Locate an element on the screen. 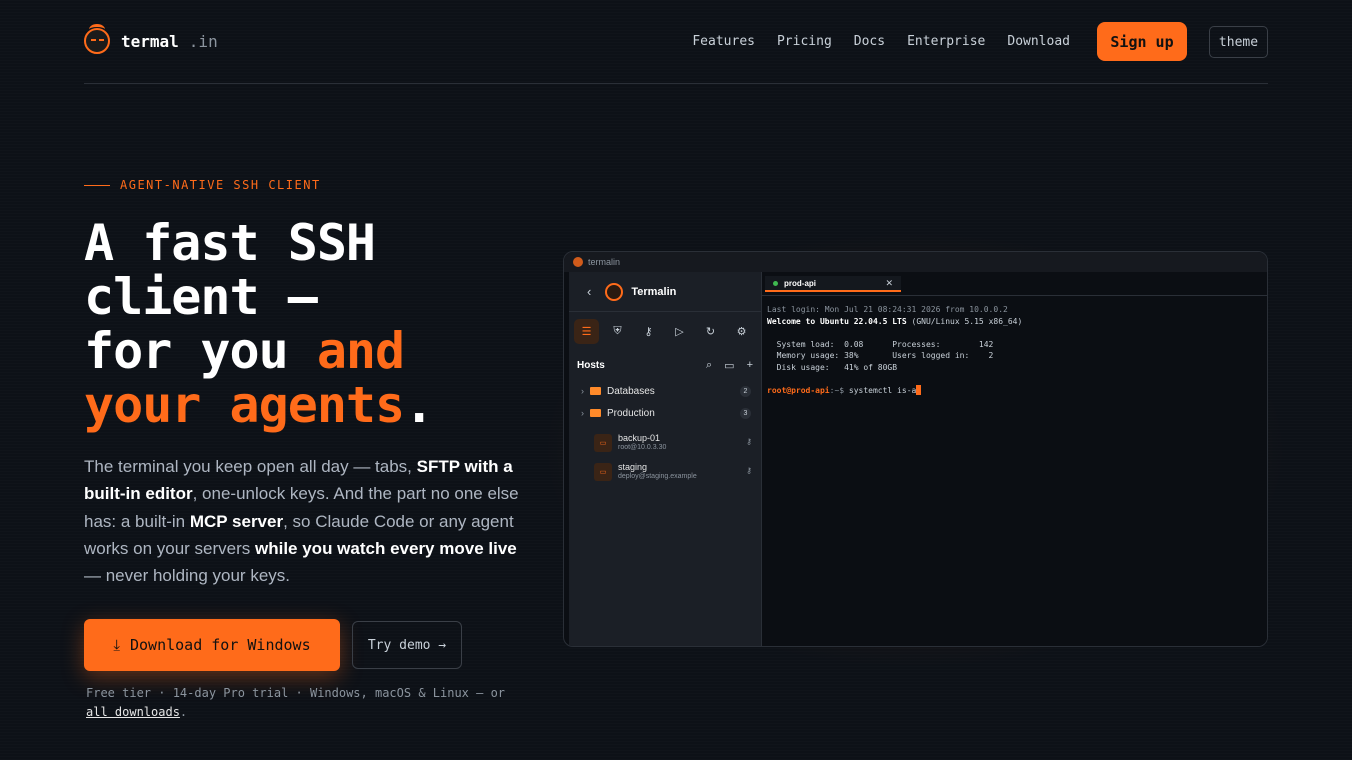  chevron-left-icon: ‹ is located at coordinates (589, 291).